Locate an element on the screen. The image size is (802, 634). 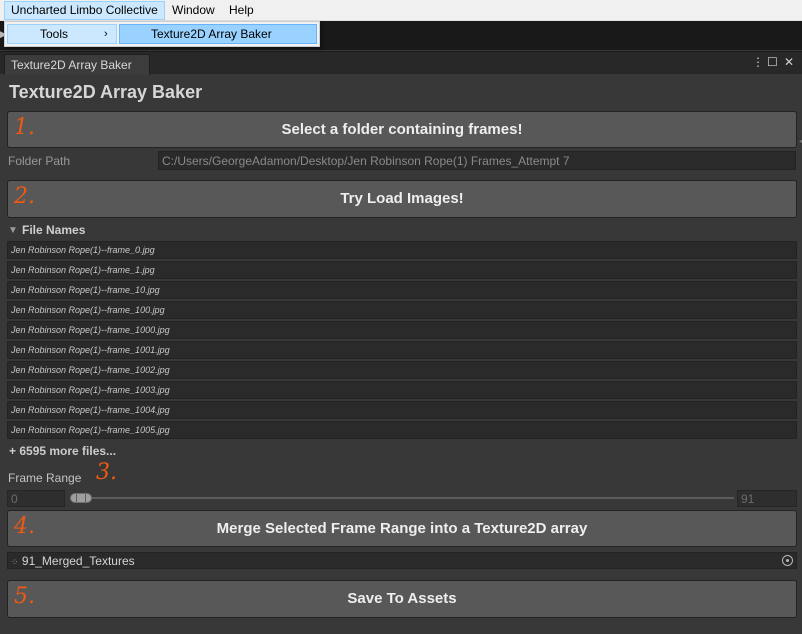
target-icon is located at coordinates (787, 560).